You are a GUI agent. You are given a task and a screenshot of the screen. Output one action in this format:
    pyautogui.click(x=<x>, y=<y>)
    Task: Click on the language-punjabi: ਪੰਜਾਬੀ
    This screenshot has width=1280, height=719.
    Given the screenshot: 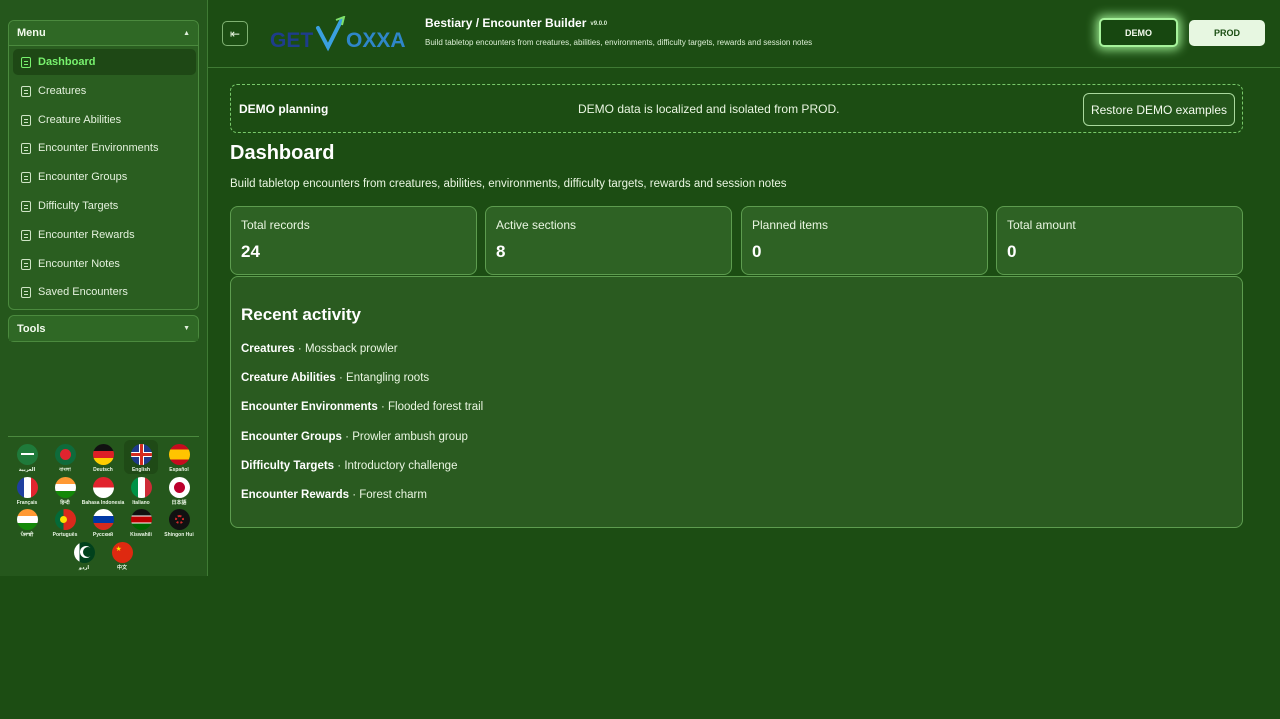 What is the action you would take?
    pyautogui.click(x=27, y=524)
    